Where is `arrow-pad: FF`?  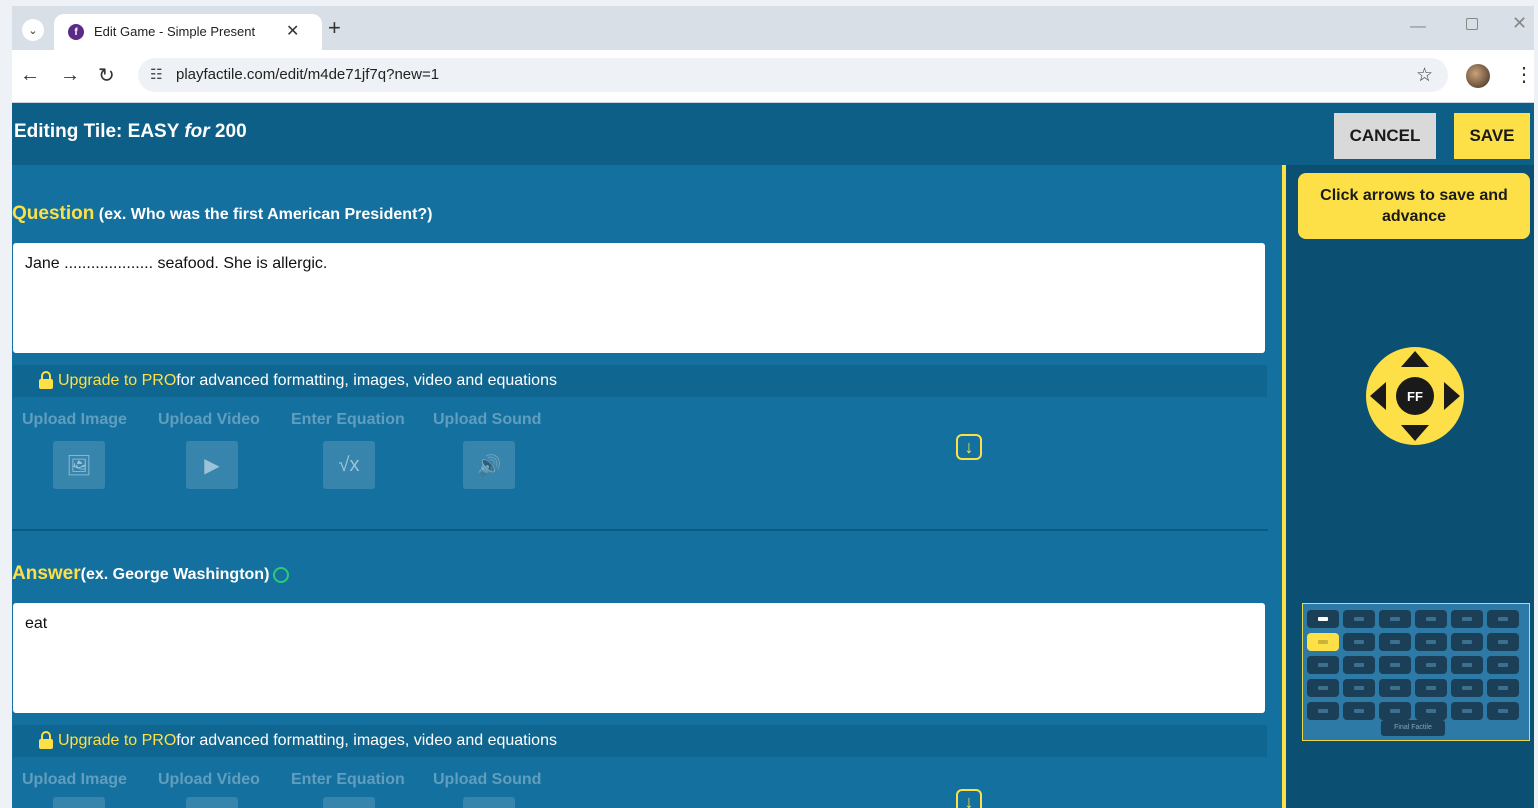 arrow-pad: FF is located at coordinates (1415, 396).